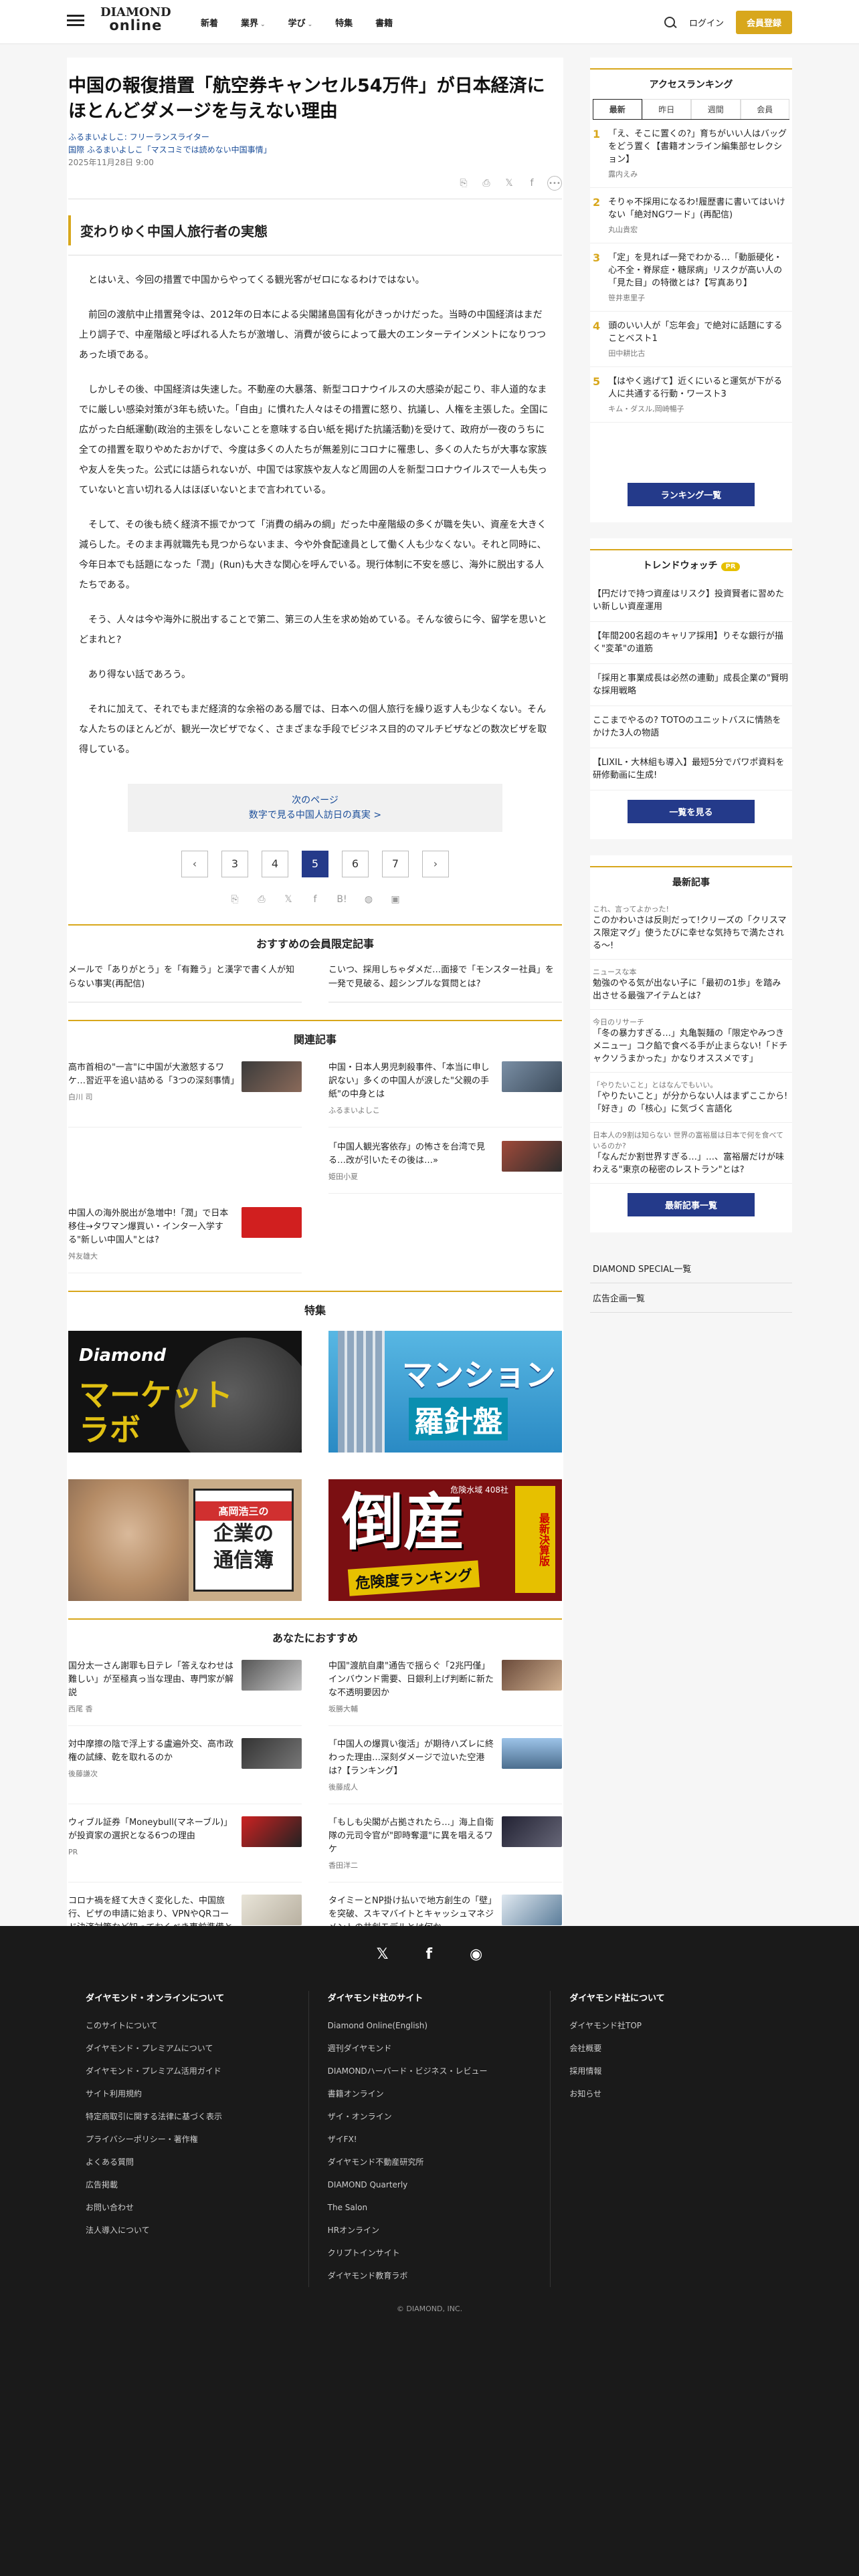  I want to click on page-5-current: 5, so click(315, 864).